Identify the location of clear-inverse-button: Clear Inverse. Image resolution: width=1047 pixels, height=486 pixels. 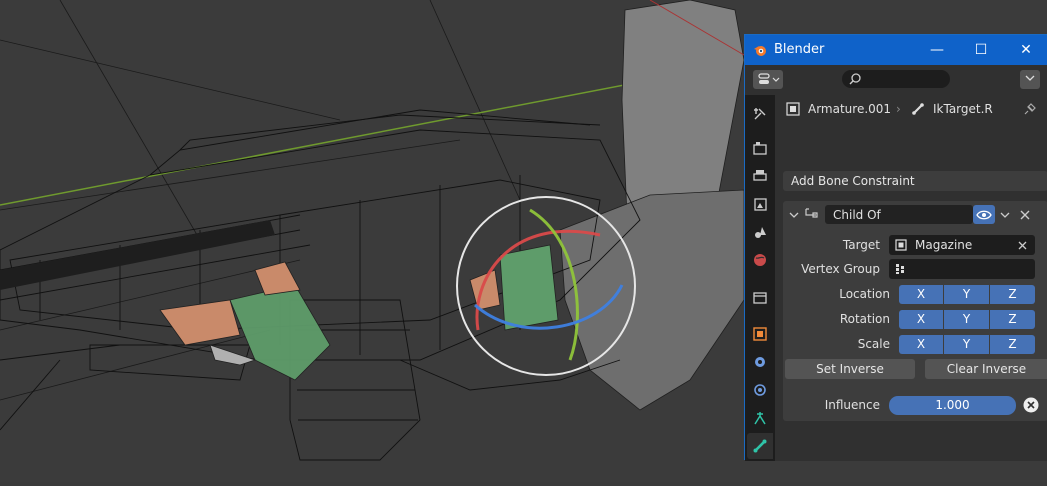
(986, 369).